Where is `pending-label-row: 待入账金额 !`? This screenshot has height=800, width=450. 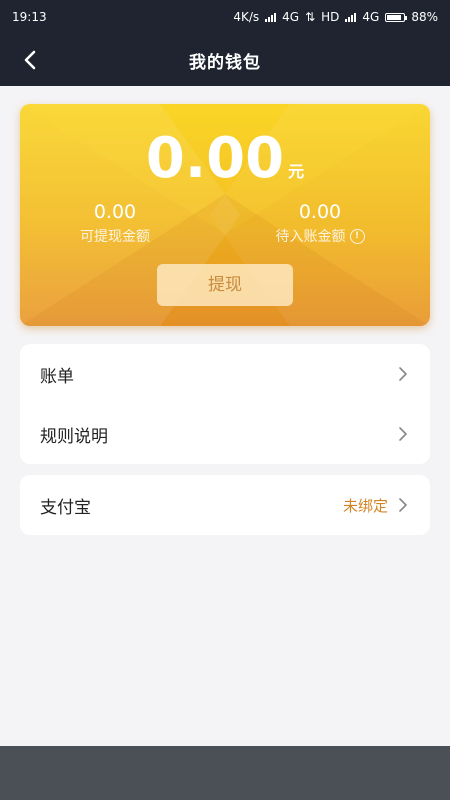 pending-label-row: 待入账金额 ! is located at coordinates (320, 236).